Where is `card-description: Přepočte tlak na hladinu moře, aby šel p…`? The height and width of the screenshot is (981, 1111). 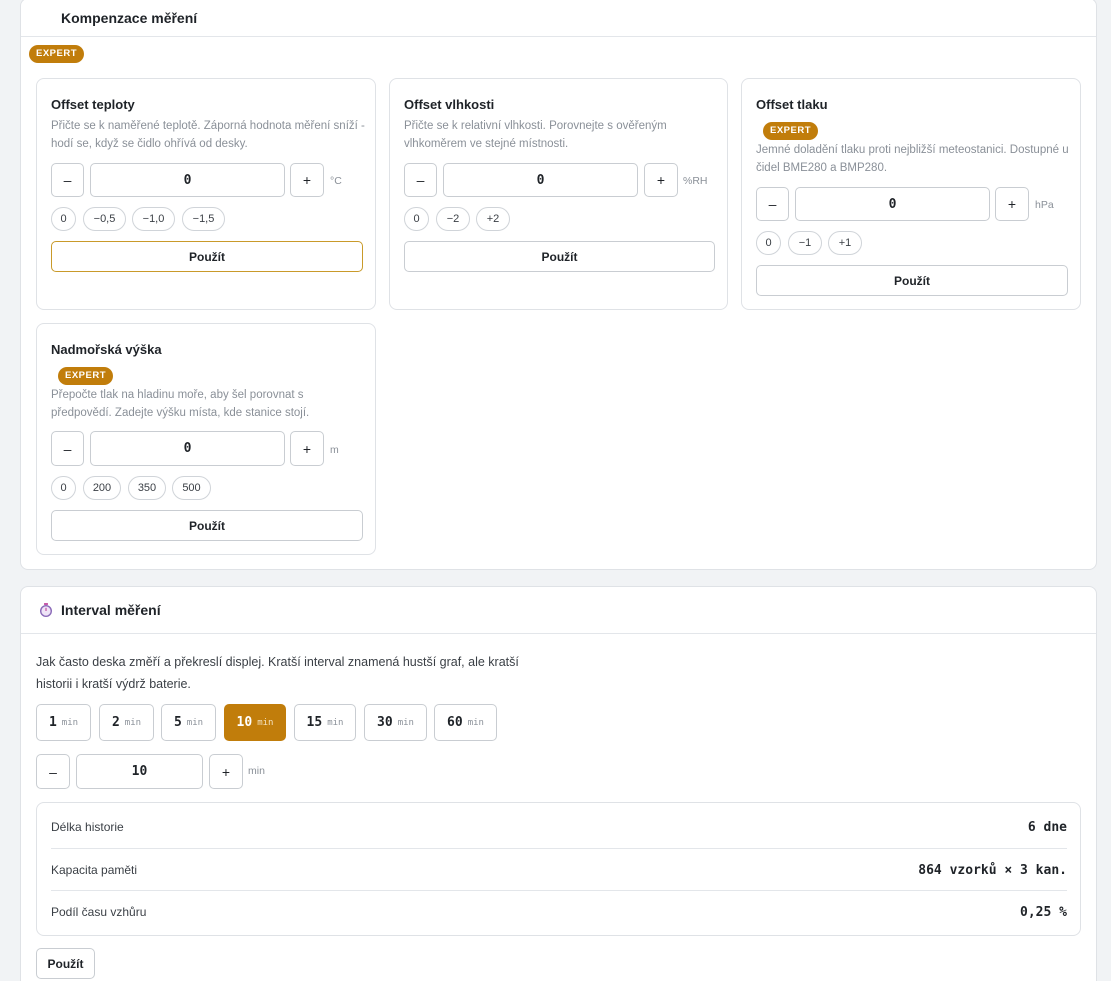 card-description: Přepočte tlak na hladinu moře, aby šel p… is located at coordinates (180, 404).